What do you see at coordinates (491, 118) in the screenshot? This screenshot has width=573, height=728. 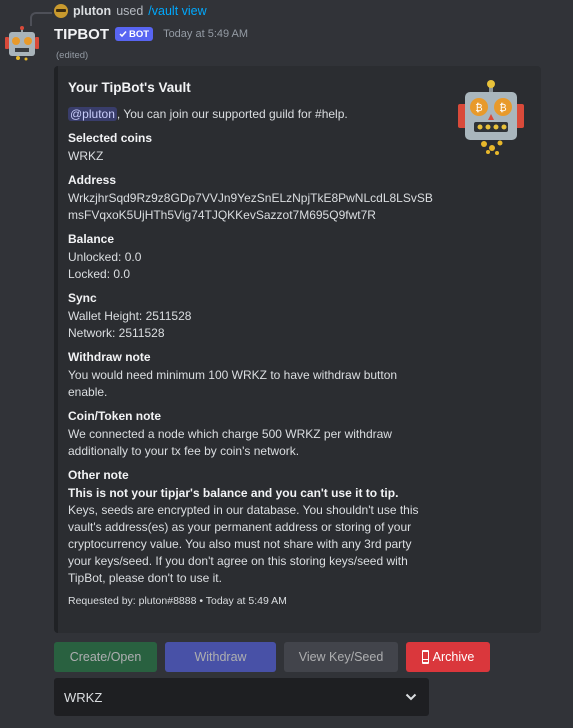 I see `tipbot-robot-thumbnail: ₿ ₿` at bounding box center [491, 118].